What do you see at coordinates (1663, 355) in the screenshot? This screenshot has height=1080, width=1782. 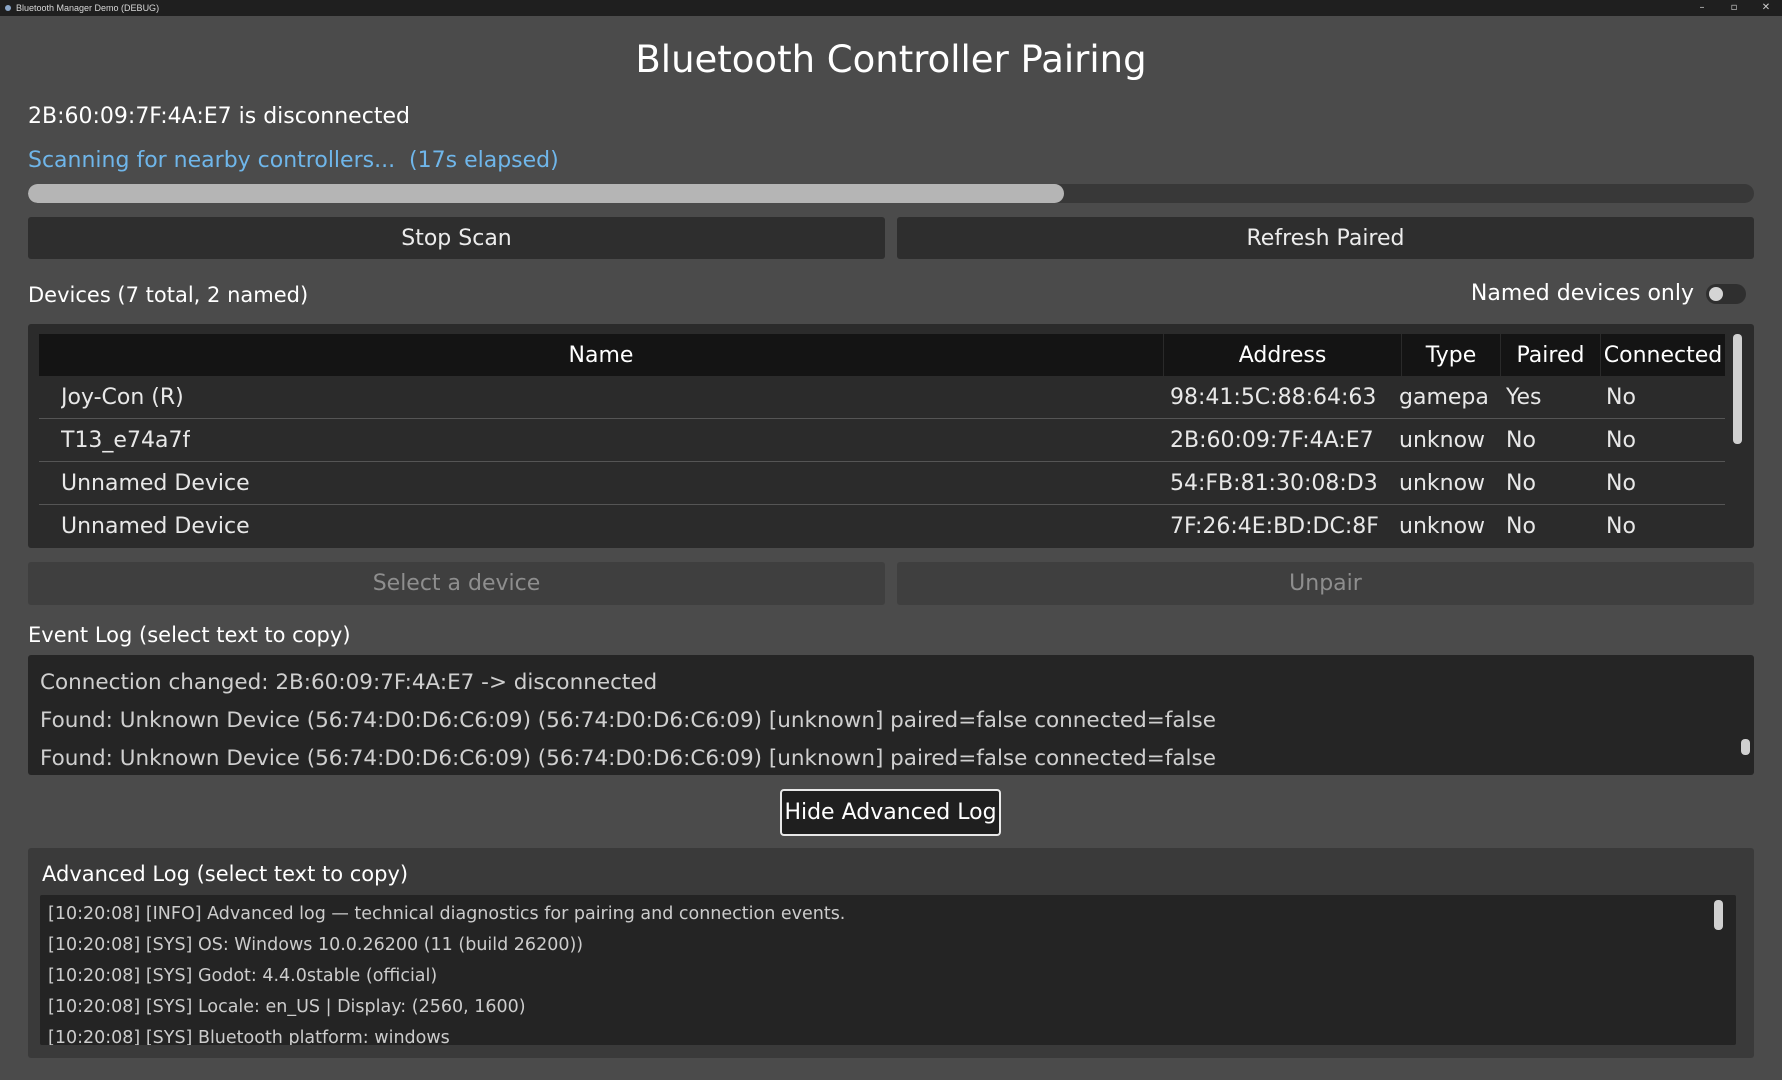 I see `column-header-connected: Connected` at bounding box center [1663, 355].